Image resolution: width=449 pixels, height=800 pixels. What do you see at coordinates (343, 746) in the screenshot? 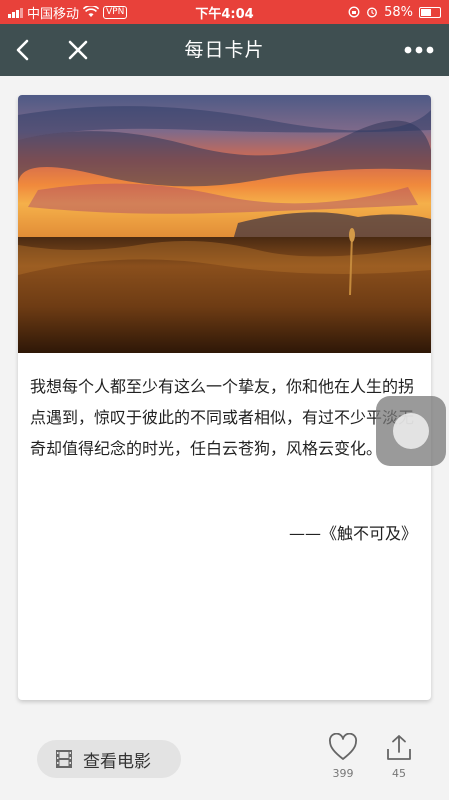
I see `heart-icon` at bounding box center [343, 746].